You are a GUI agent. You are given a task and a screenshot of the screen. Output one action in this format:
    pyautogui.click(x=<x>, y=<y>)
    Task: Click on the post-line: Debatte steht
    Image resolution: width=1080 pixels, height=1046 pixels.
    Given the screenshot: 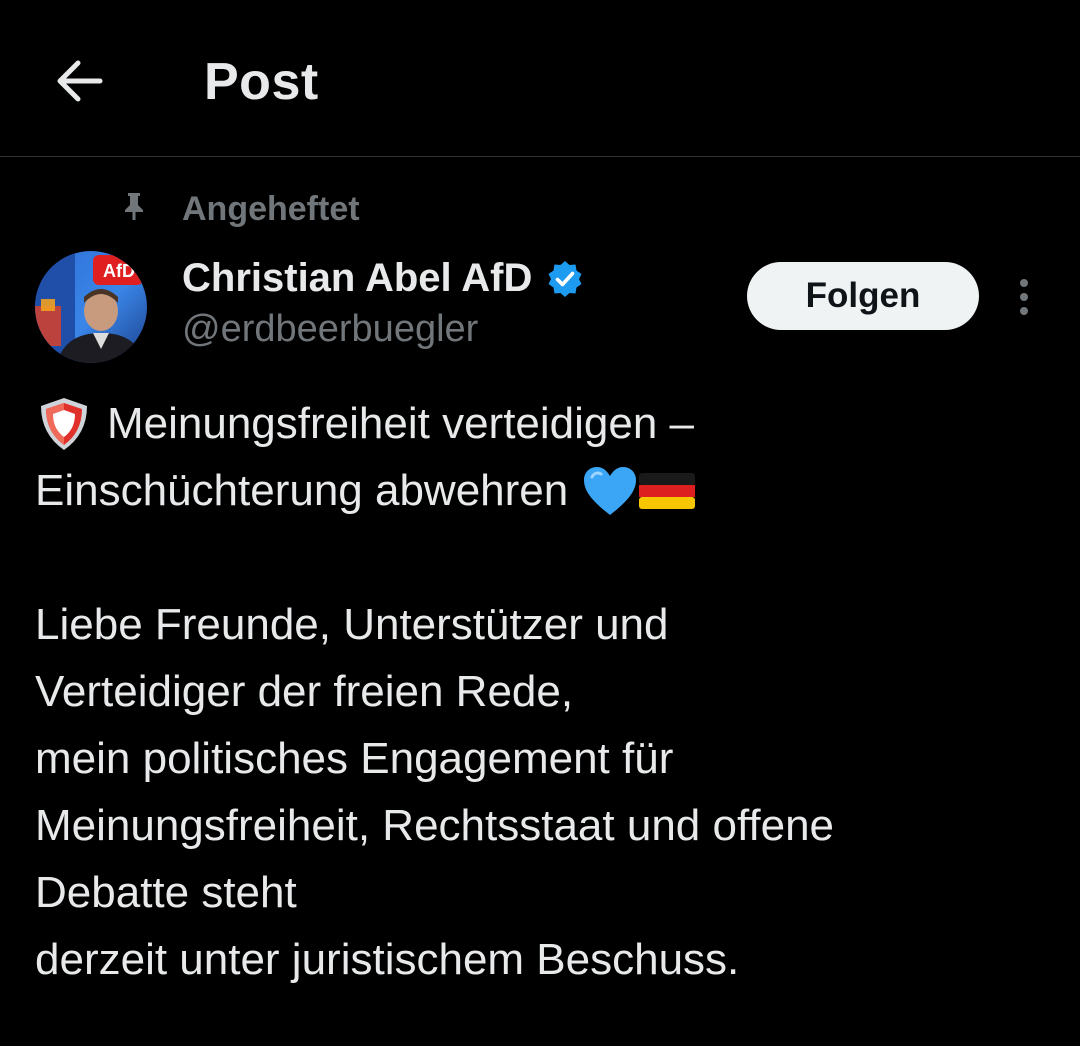 What is the action you would take?
    pyautogui.click(x=166, y=892)
    